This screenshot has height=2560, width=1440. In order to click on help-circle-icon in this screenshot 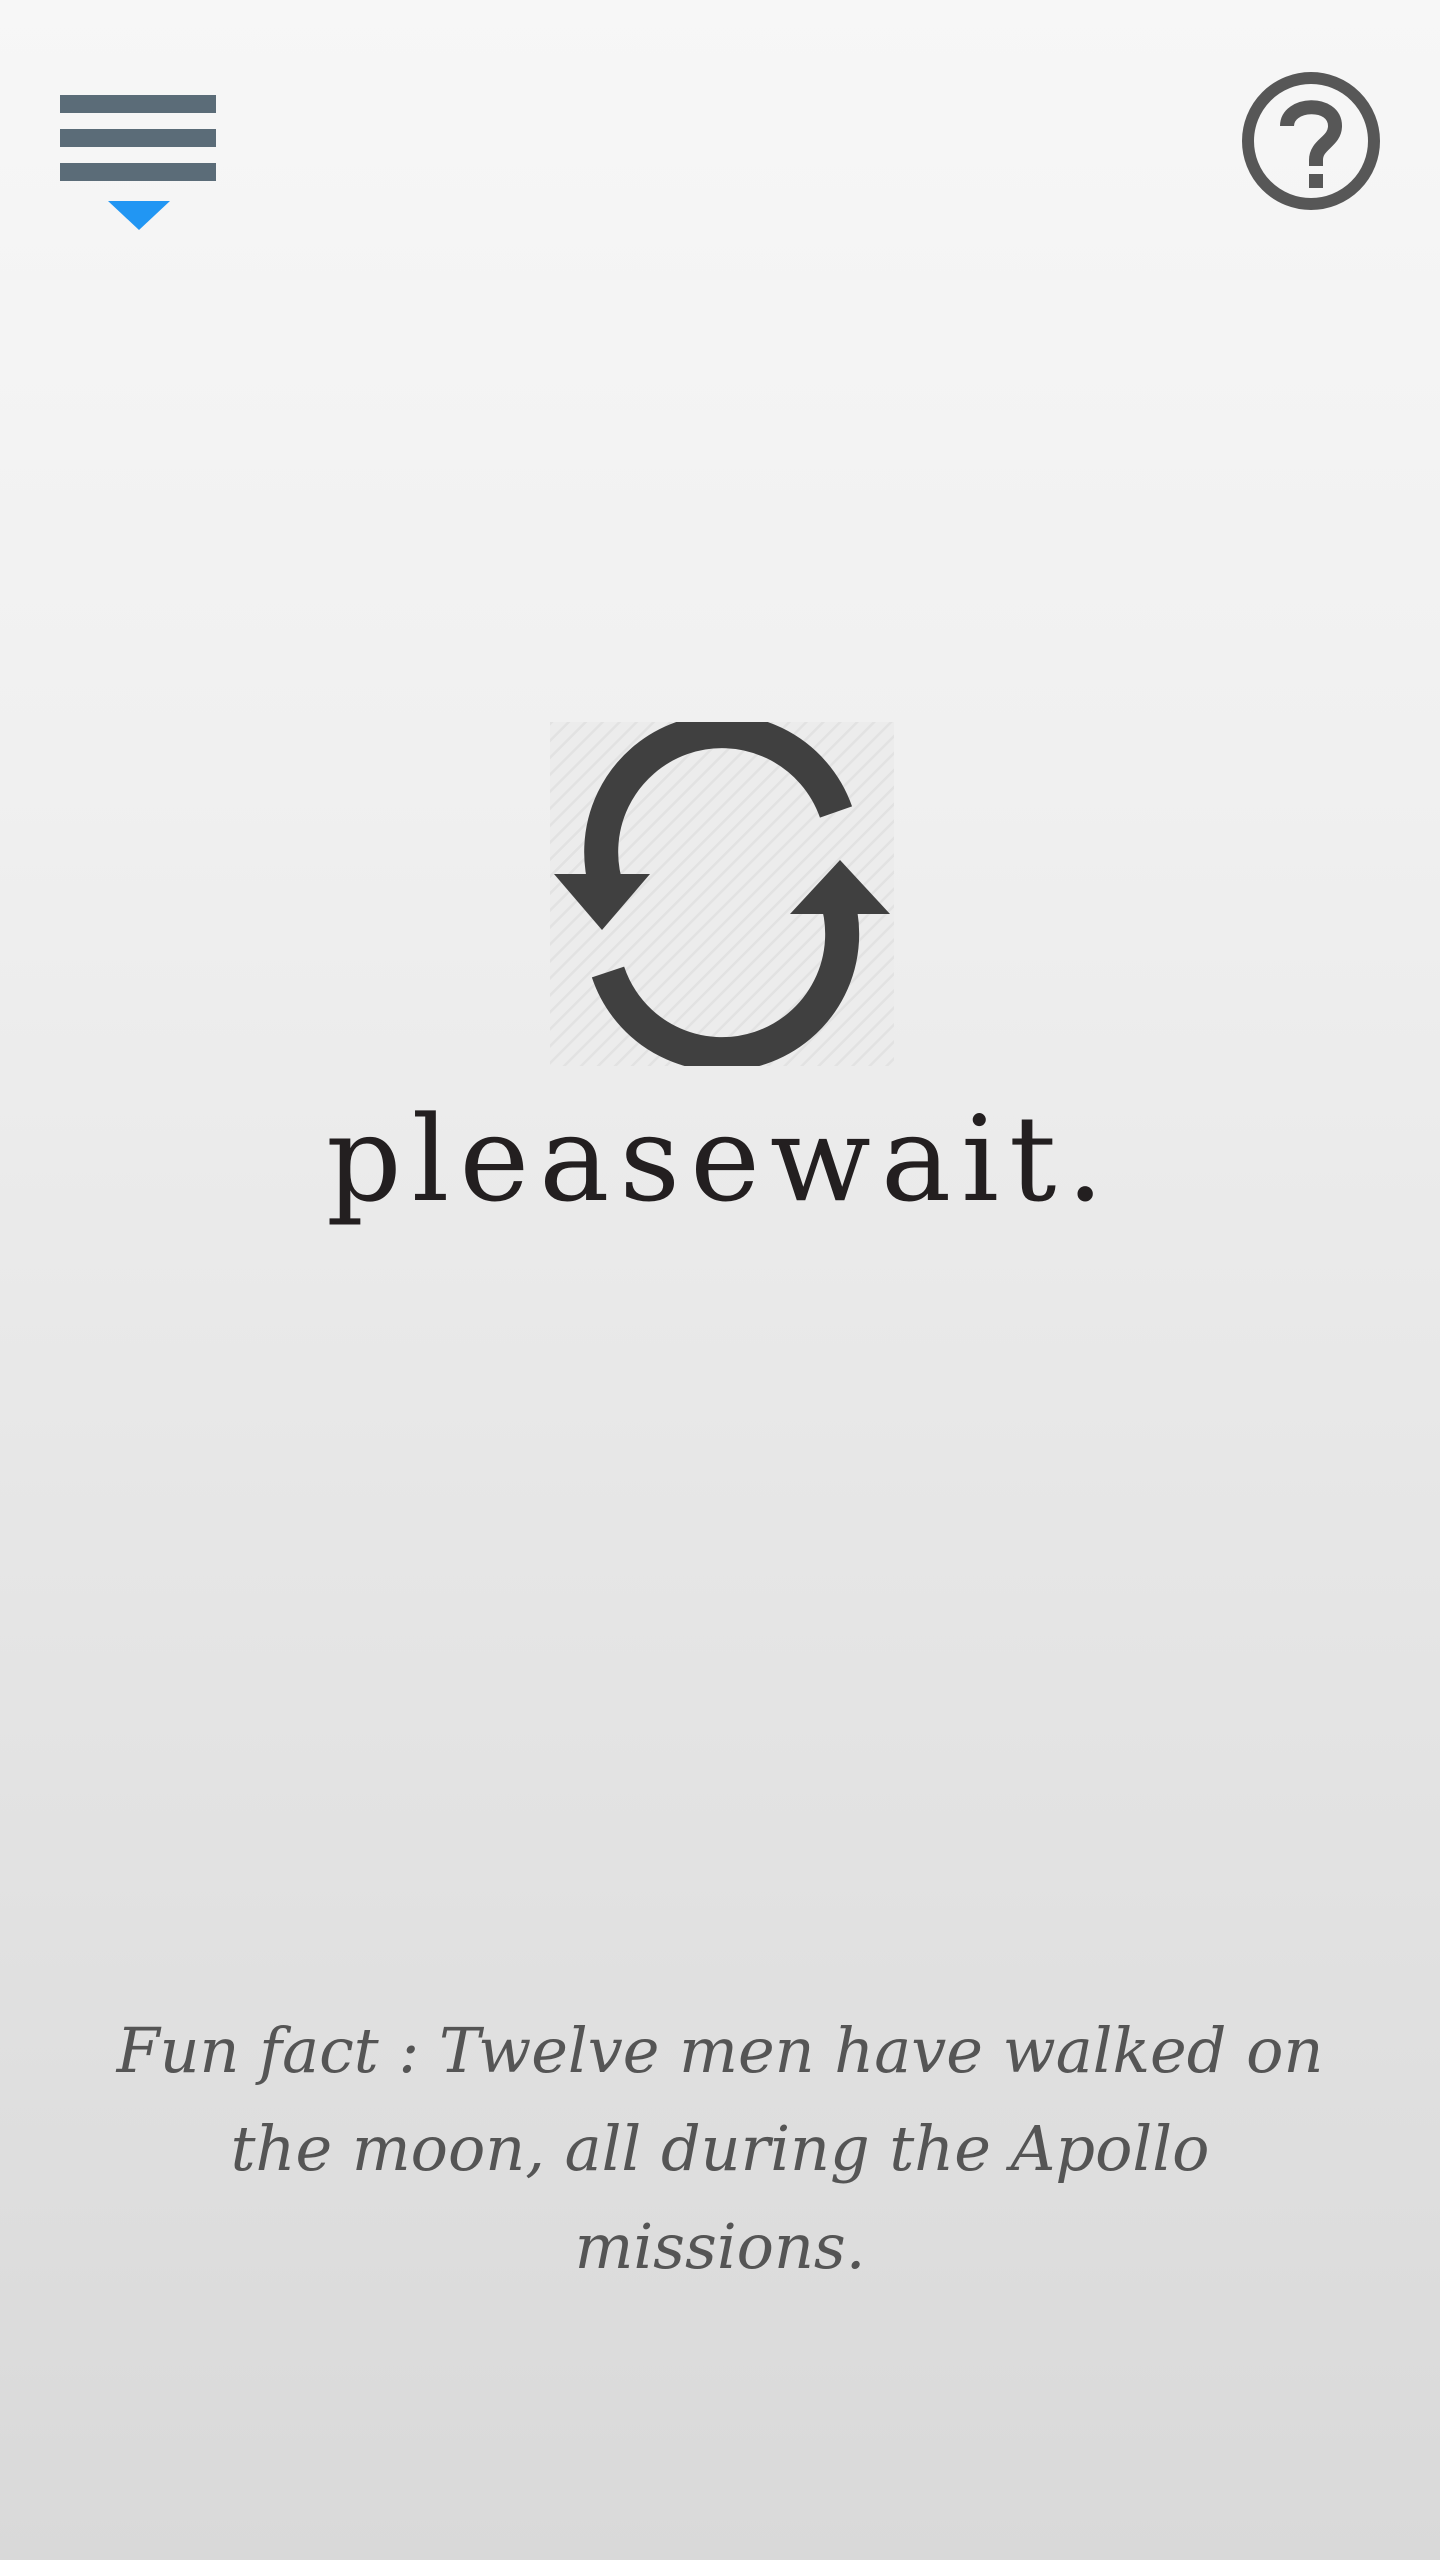, I will do `click(1311, 141)`.